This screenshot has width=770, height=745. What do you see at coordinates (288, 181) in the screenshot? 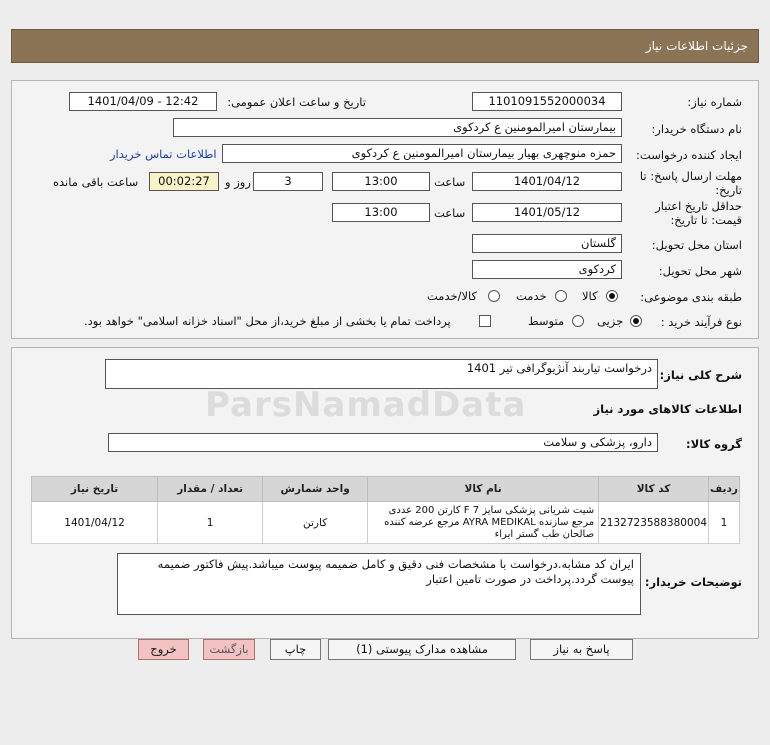
I see `days-field: 3` at bounding box center [288, 181].